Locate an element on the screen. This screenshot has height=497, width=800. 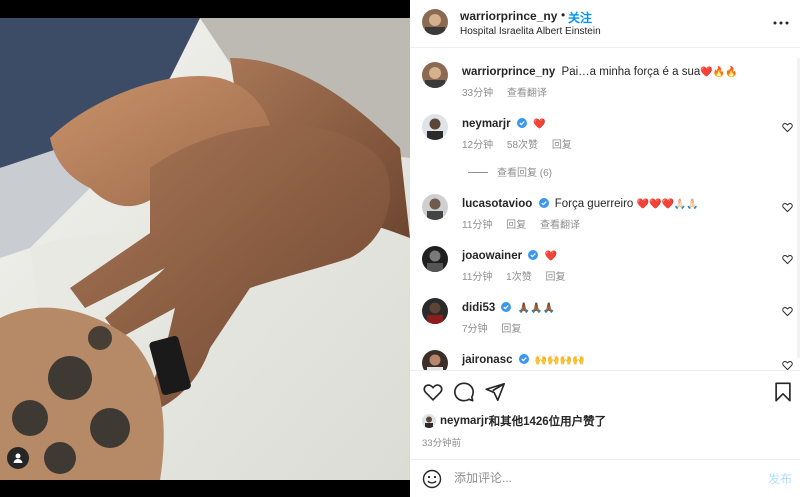
user-tag-icon is located at coordinates (18, 458).